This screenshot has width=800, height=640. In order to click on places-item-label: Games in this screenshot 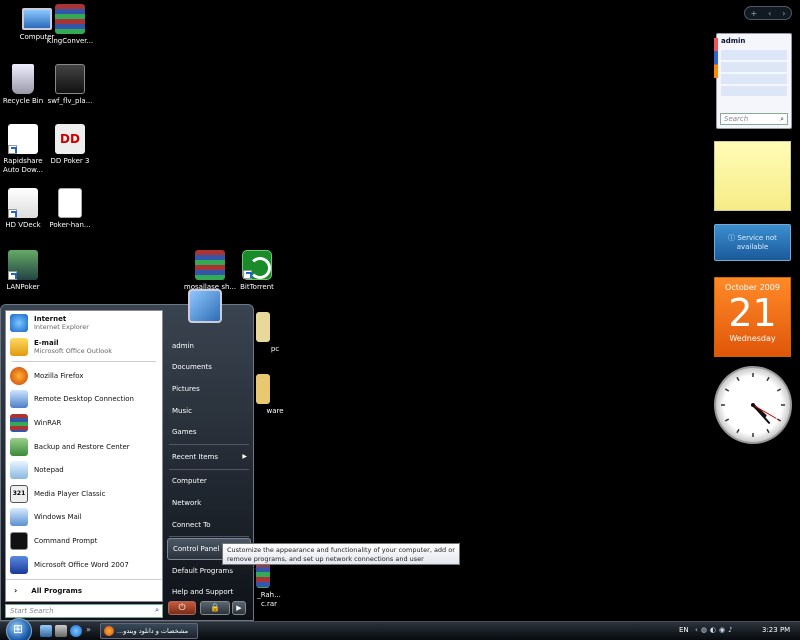, I will do `click(184, 432)`.